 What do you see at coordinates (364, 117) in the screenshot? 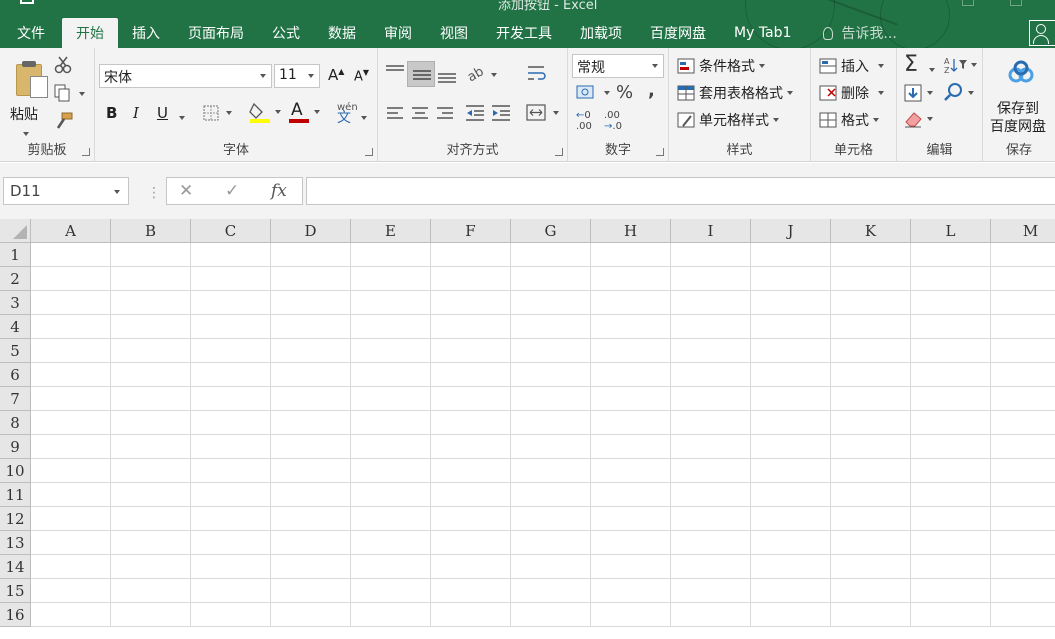
I see `phonetic-dropdown-icon` at bounding box center [364, 117].